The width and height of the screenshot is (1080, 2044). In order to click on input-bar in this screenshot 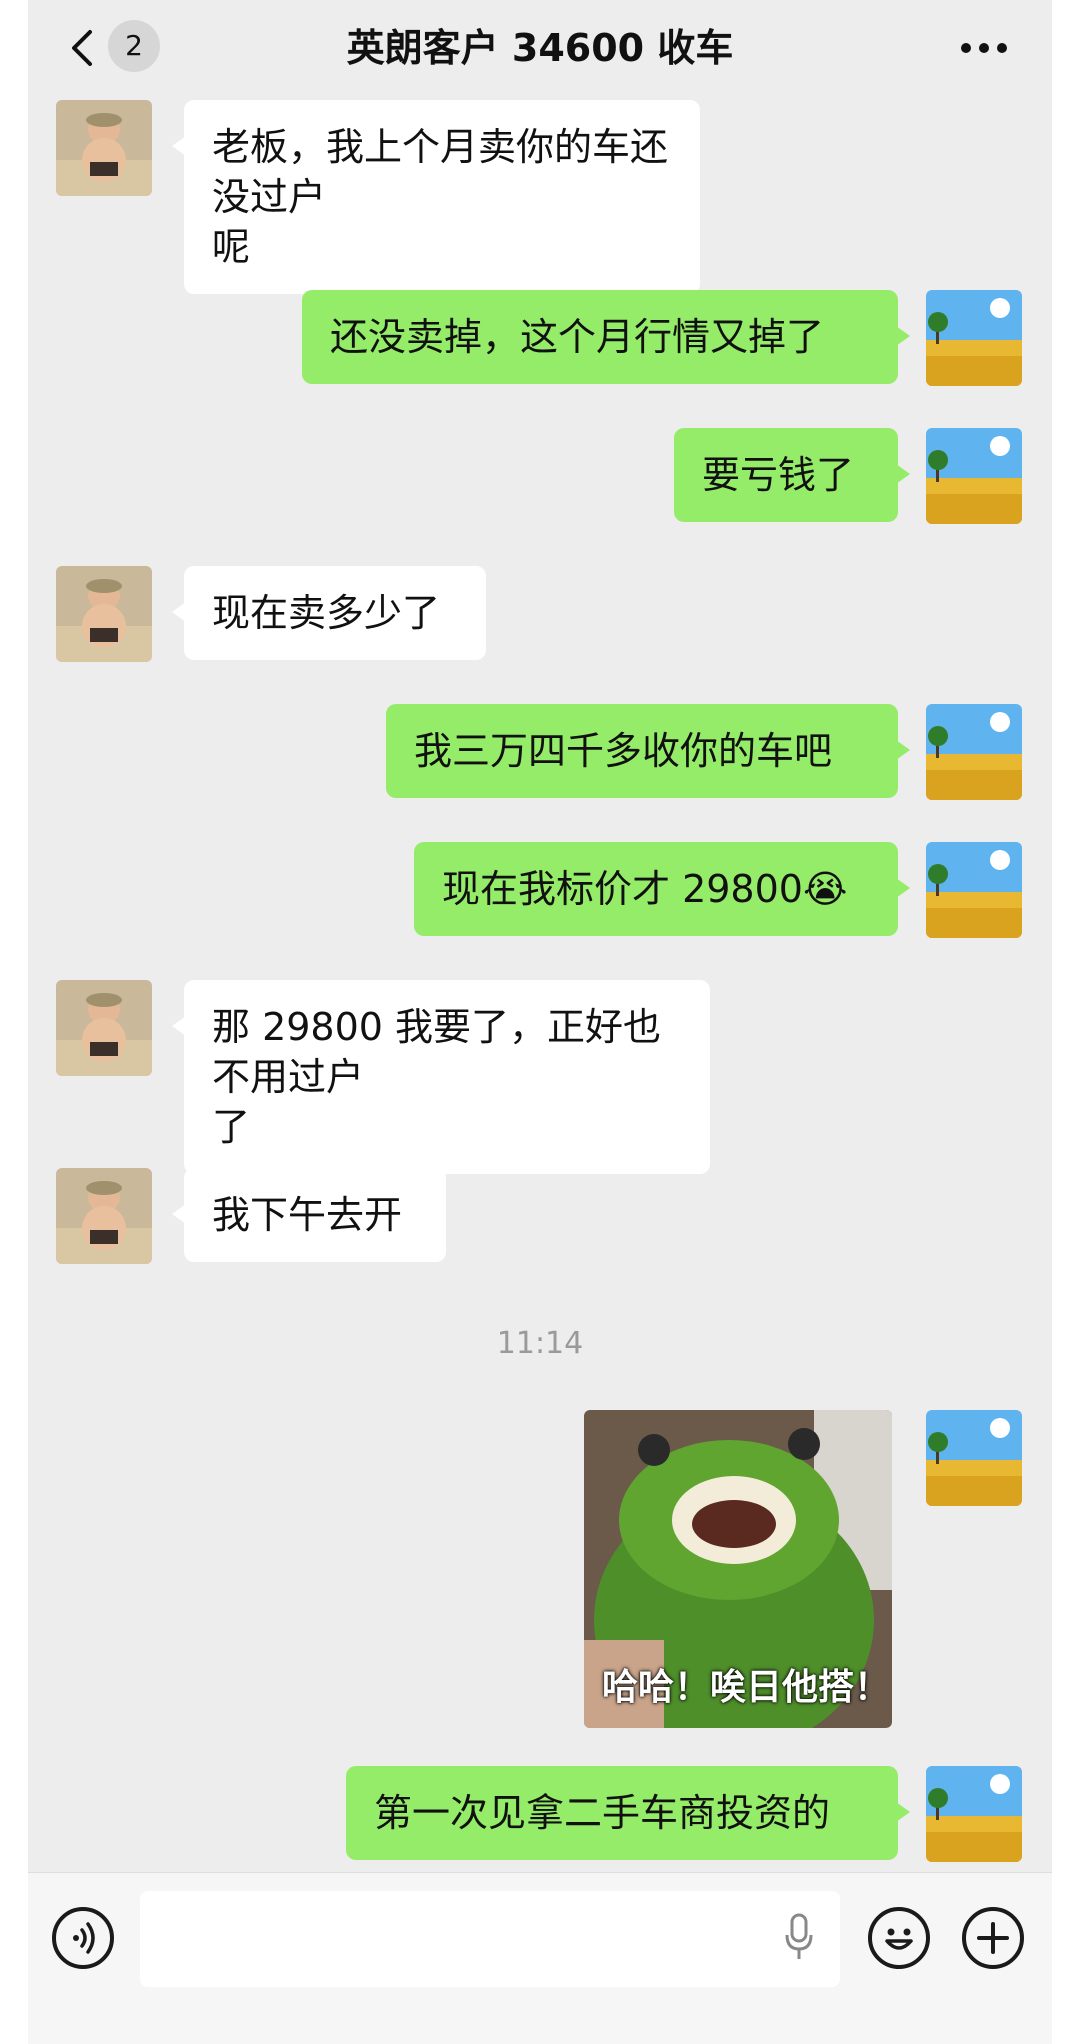, I will do `click(540, 1958)`.